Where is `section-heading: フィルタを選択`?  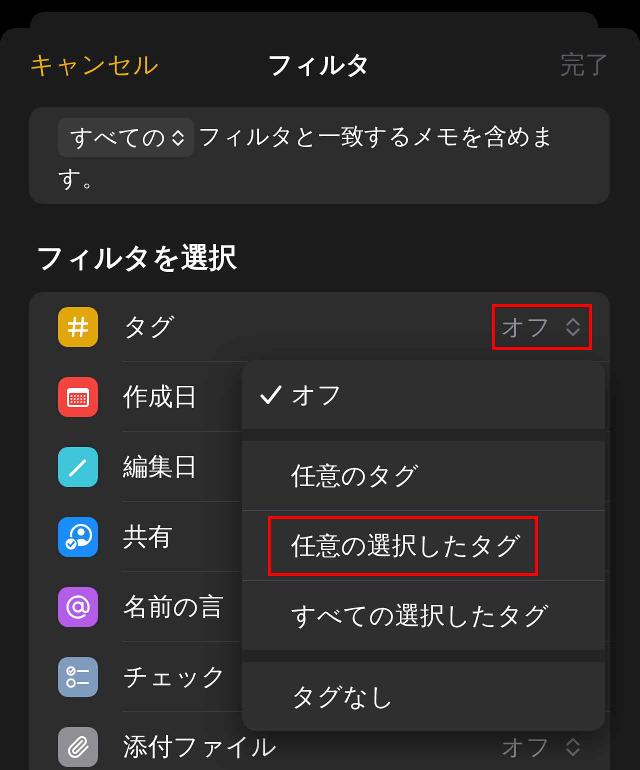
section-heading: フィルタを選択 is located at coordinates (137, 258).